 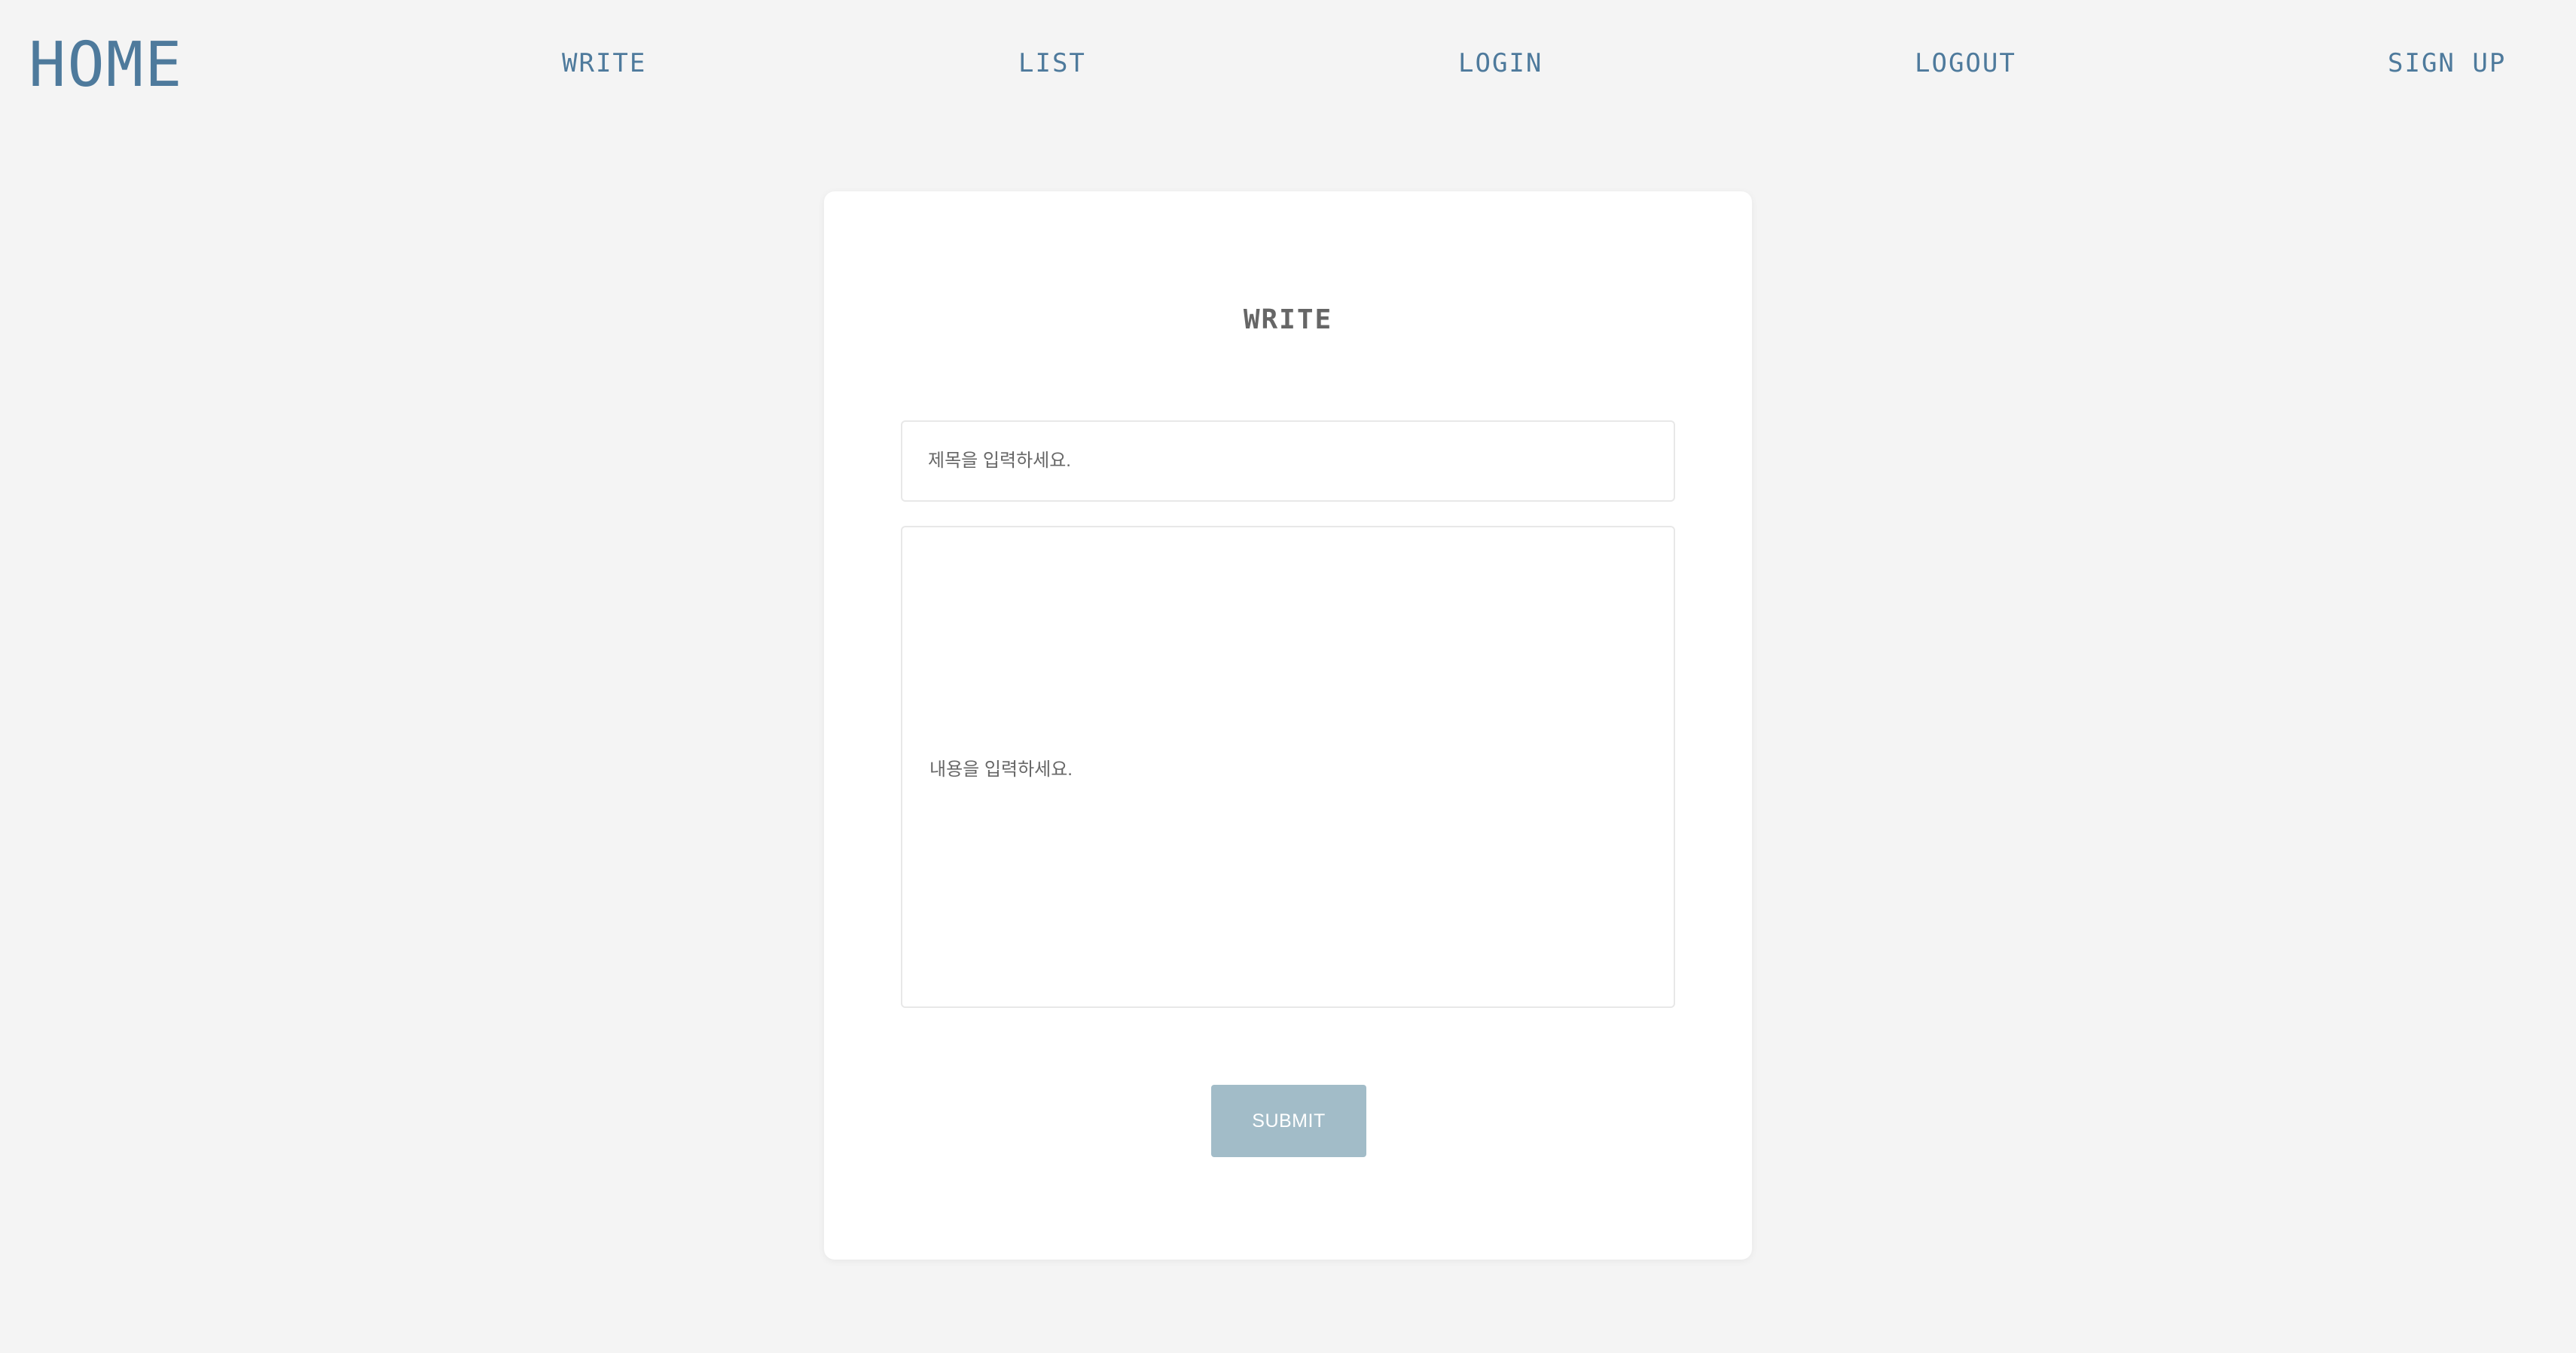 I want to click on home-link: HOME, so click(x=106, y=65).